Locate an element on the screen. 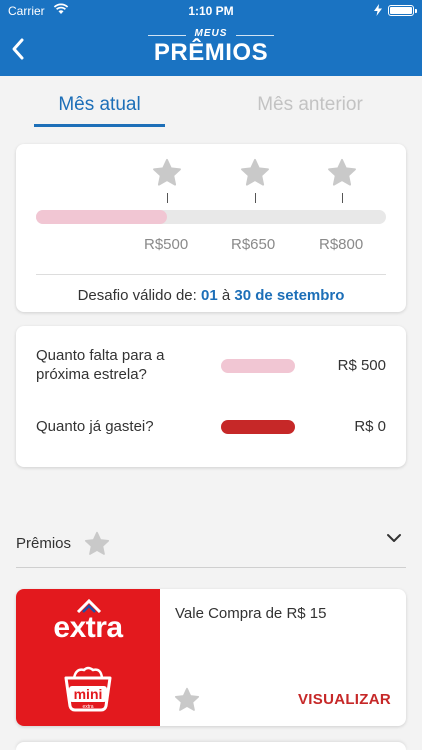 This screenshot has width=422, height=750. chevron-down-icon is located at coordinates (394, 538).